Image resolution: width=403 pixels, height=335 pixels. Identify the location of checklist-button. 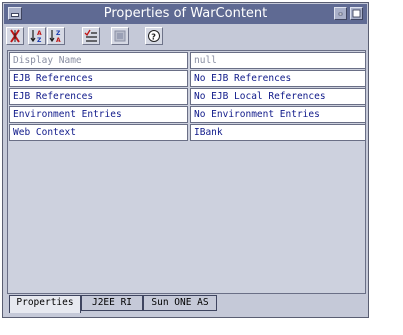
(91, 36).